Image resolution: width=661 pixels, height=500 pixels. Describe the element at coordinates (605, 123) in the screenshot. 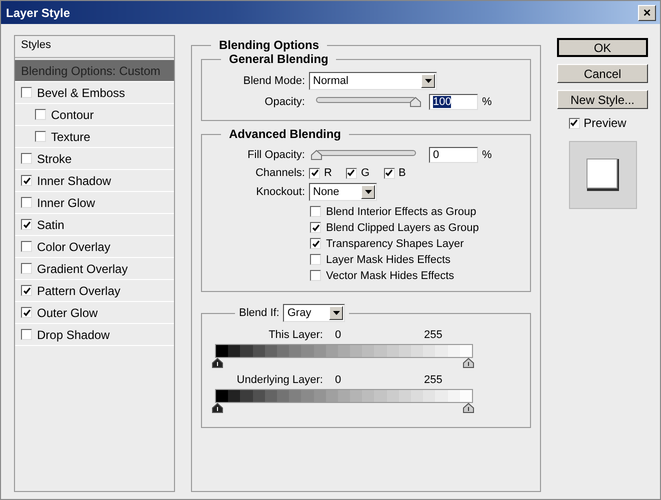

I see `checkbox-label: Preview` at that location.